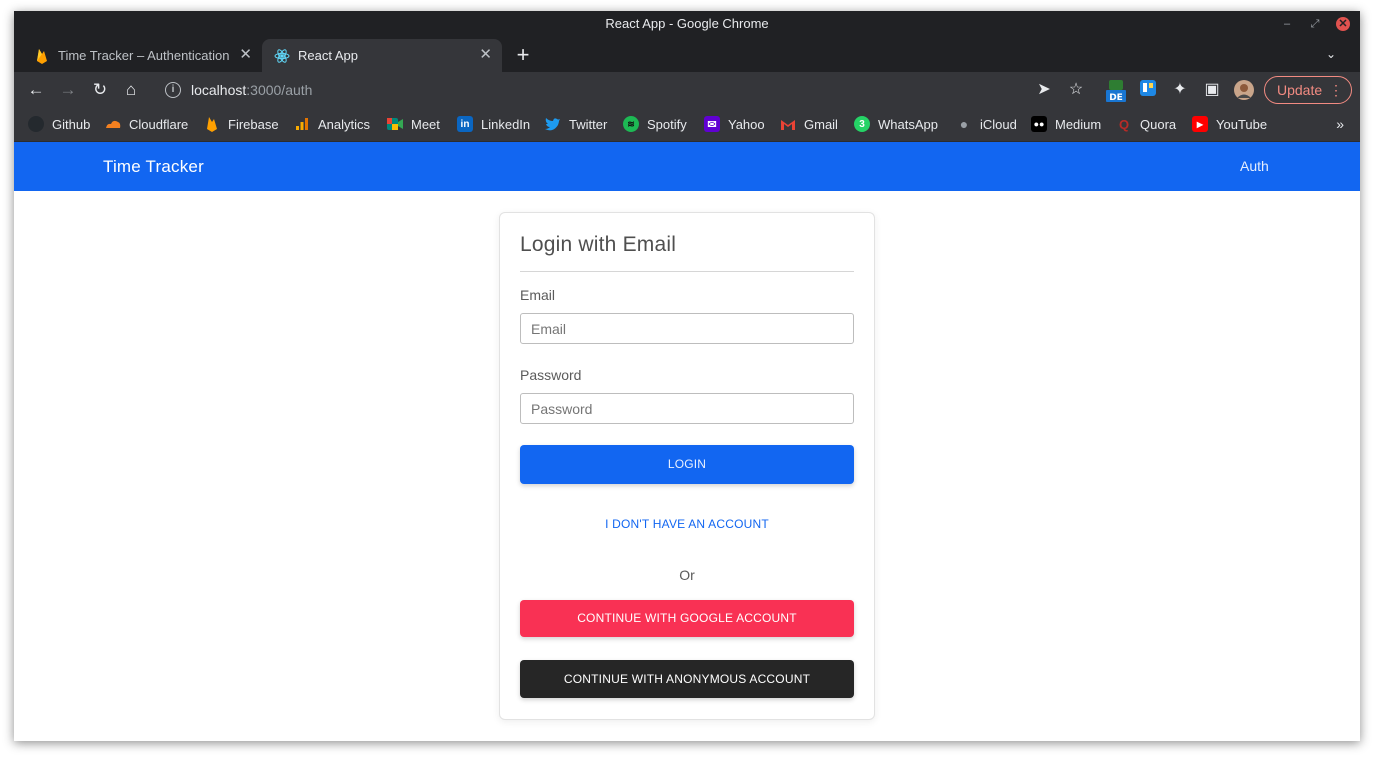  I want to click on bookmark-twitter: Twitter, so click(576, 124).